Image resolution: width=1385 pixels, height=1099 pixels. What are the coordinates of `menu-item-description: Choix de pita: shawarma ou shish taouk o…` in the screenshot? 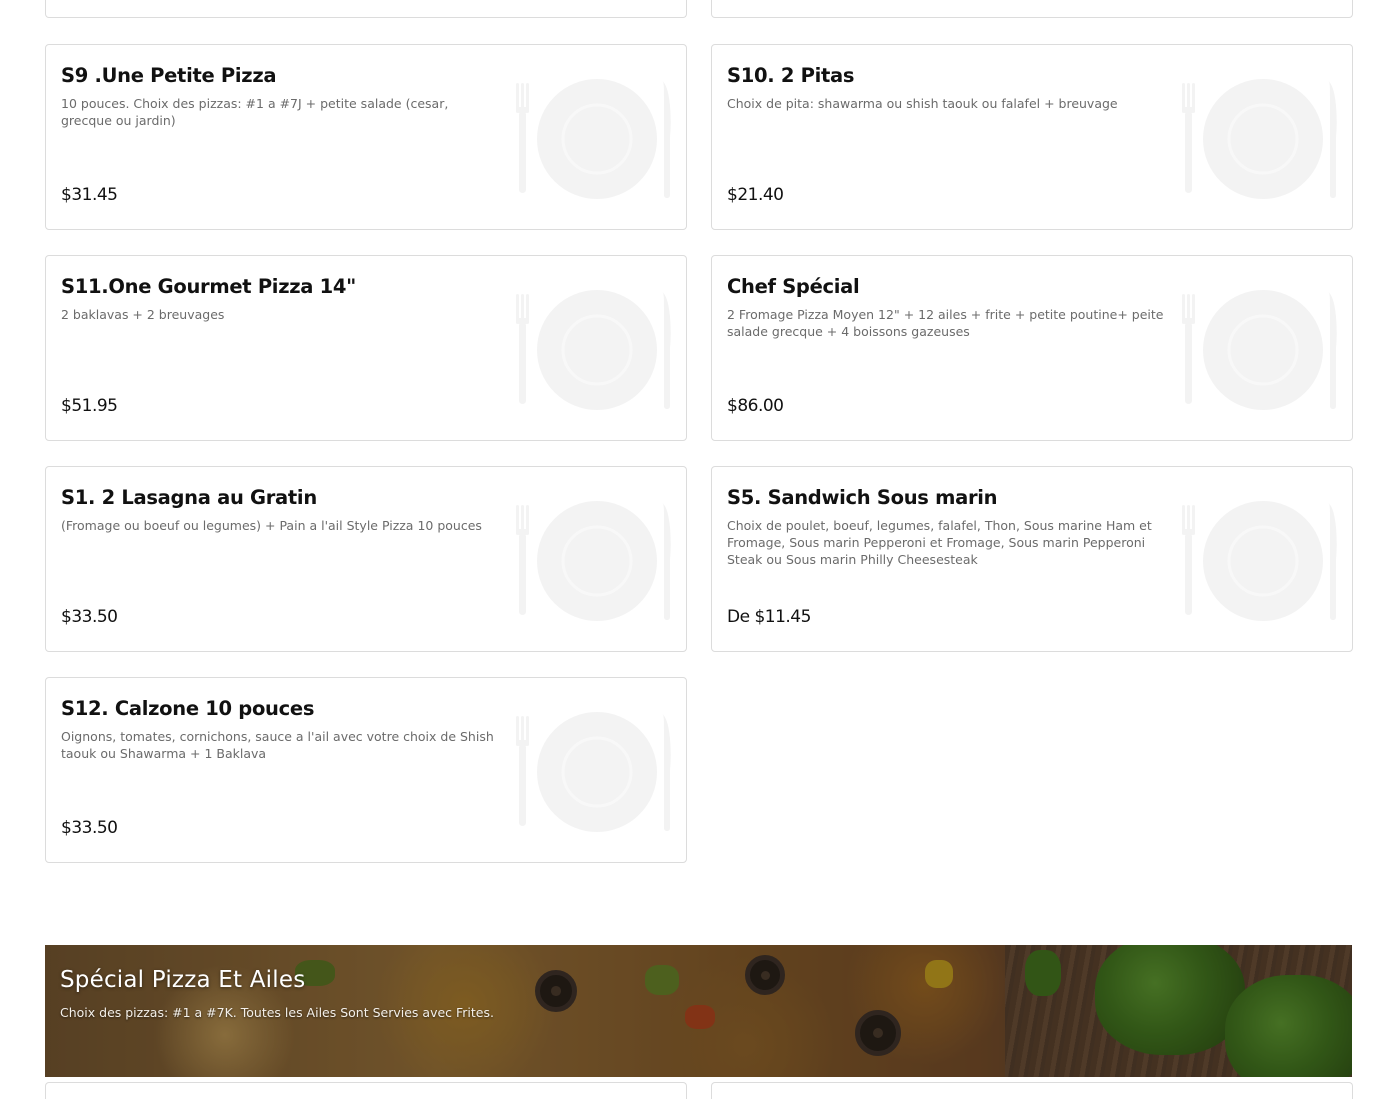 It's located at (922, 103).